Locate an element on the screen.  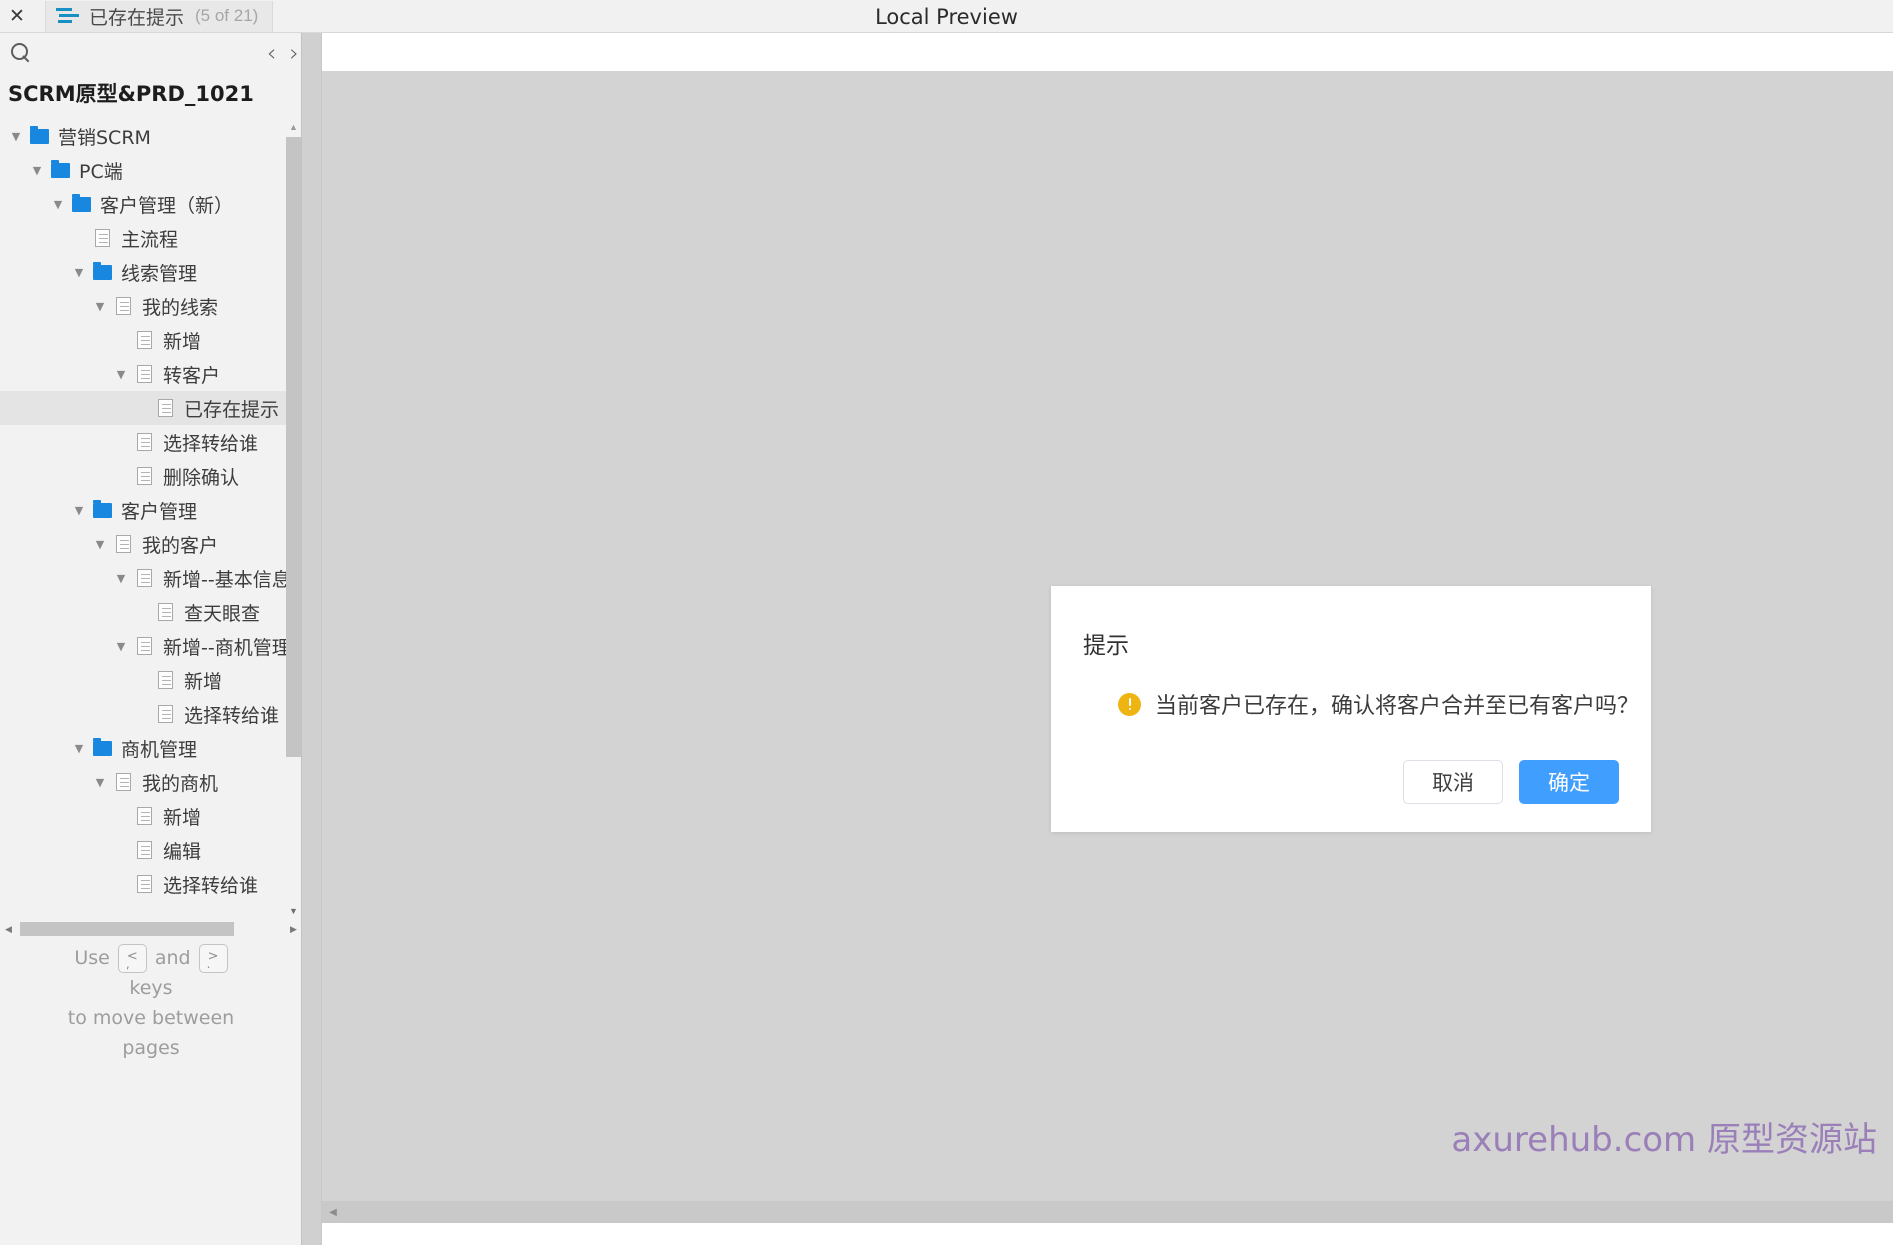
page-list-icon is located at coordinates (67, 16).